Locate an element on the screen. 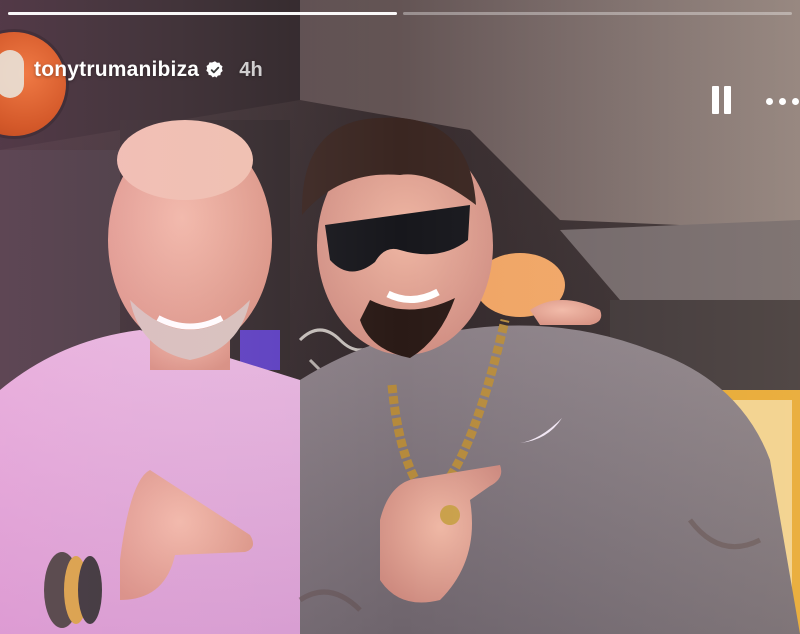 This screenshot has width=800, height=634. username-row: tonytrumanibiza 4h is located at coordinates (148, 70).